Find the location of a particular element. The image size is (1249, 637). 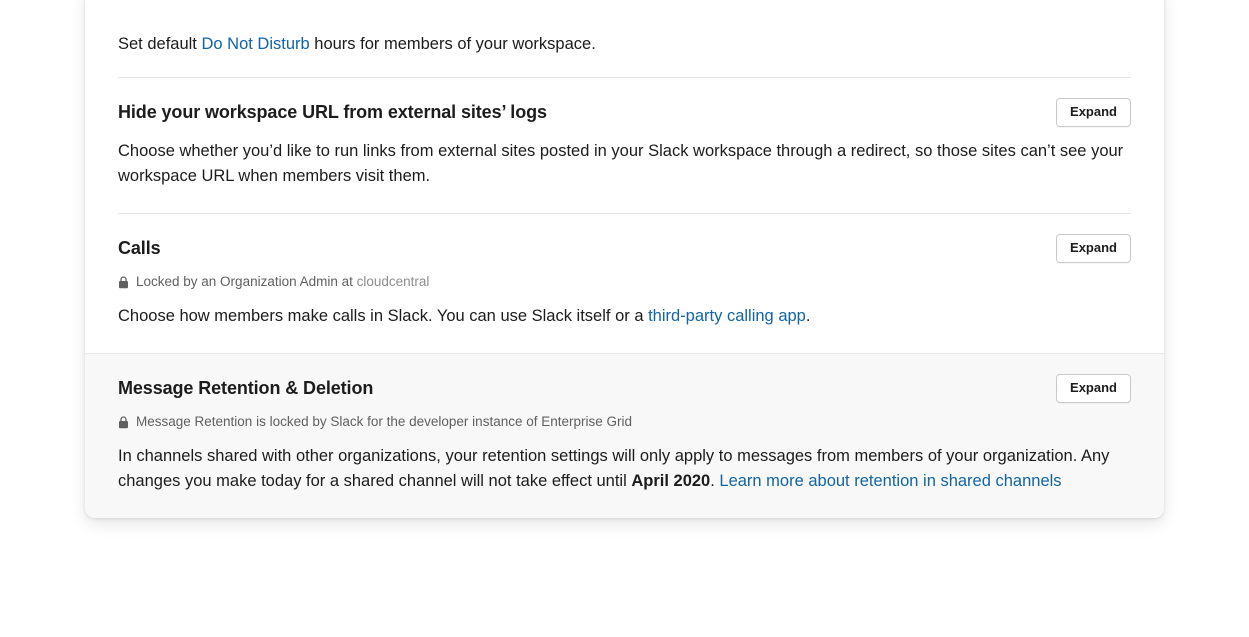

do-not-disturb-link: Do Not Disturb is located at coordinates (255, 44).